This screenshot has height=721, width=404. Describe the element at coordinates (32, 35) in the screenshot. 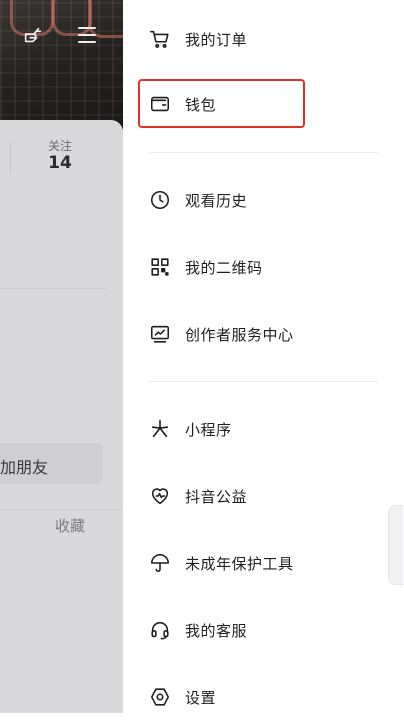

I see `gesture-hand-icon` at that location.